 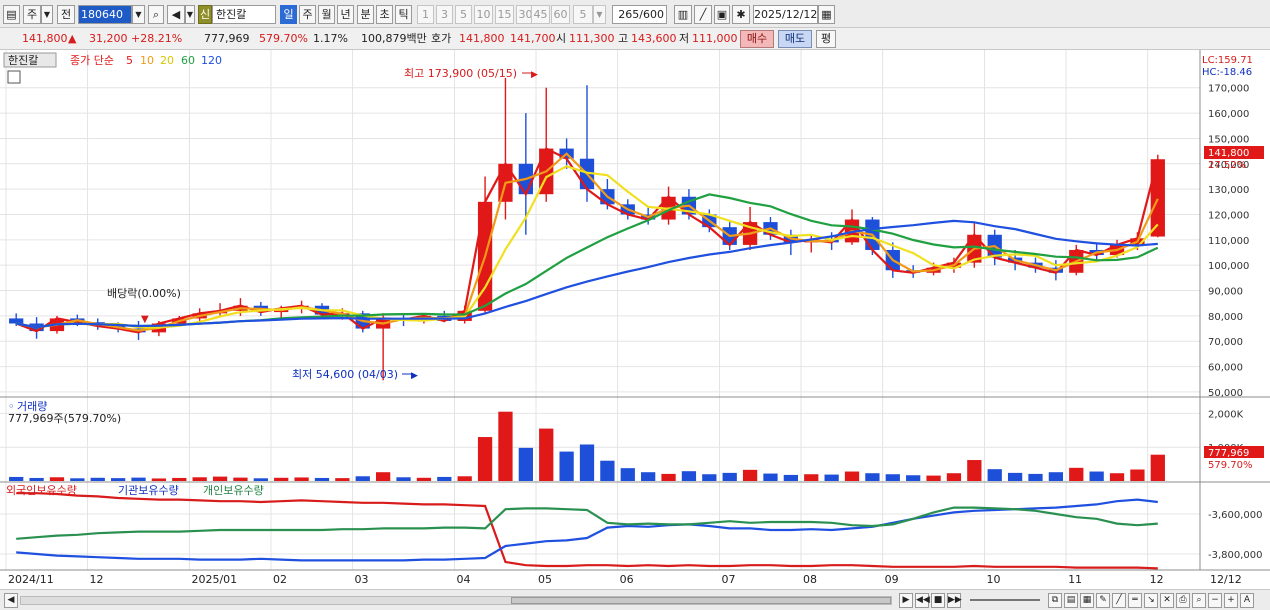 I want to click on low-annotation: 최저 54,600 (04/03), so click(x=345, y=374).